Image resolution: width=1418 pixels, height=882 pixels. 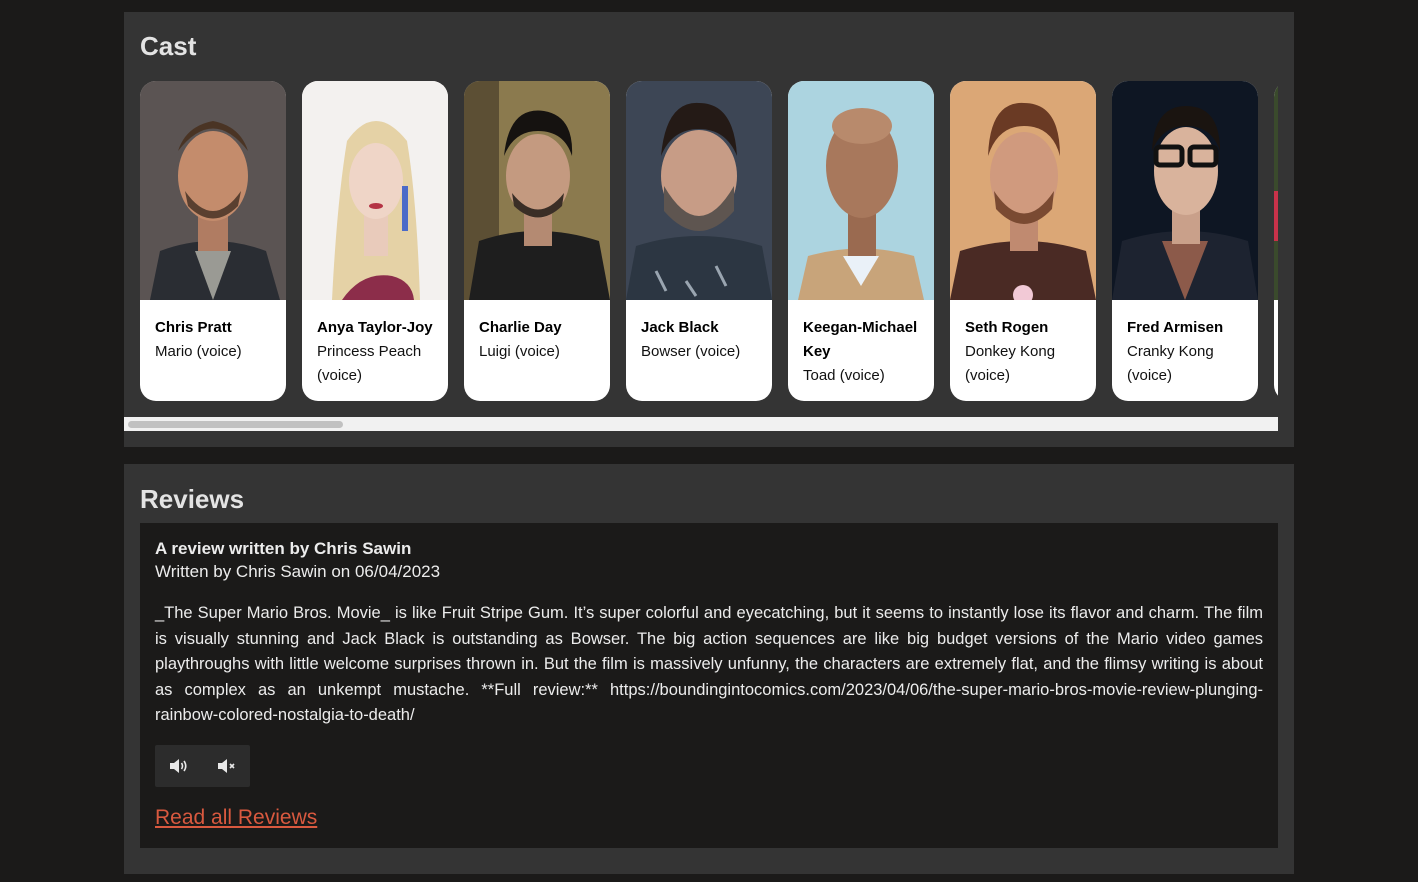 What do you see at coordinates (691, 351) in the screenshot?
I see `character-role: Bowser (voice)` at bounding box center [691, 351].